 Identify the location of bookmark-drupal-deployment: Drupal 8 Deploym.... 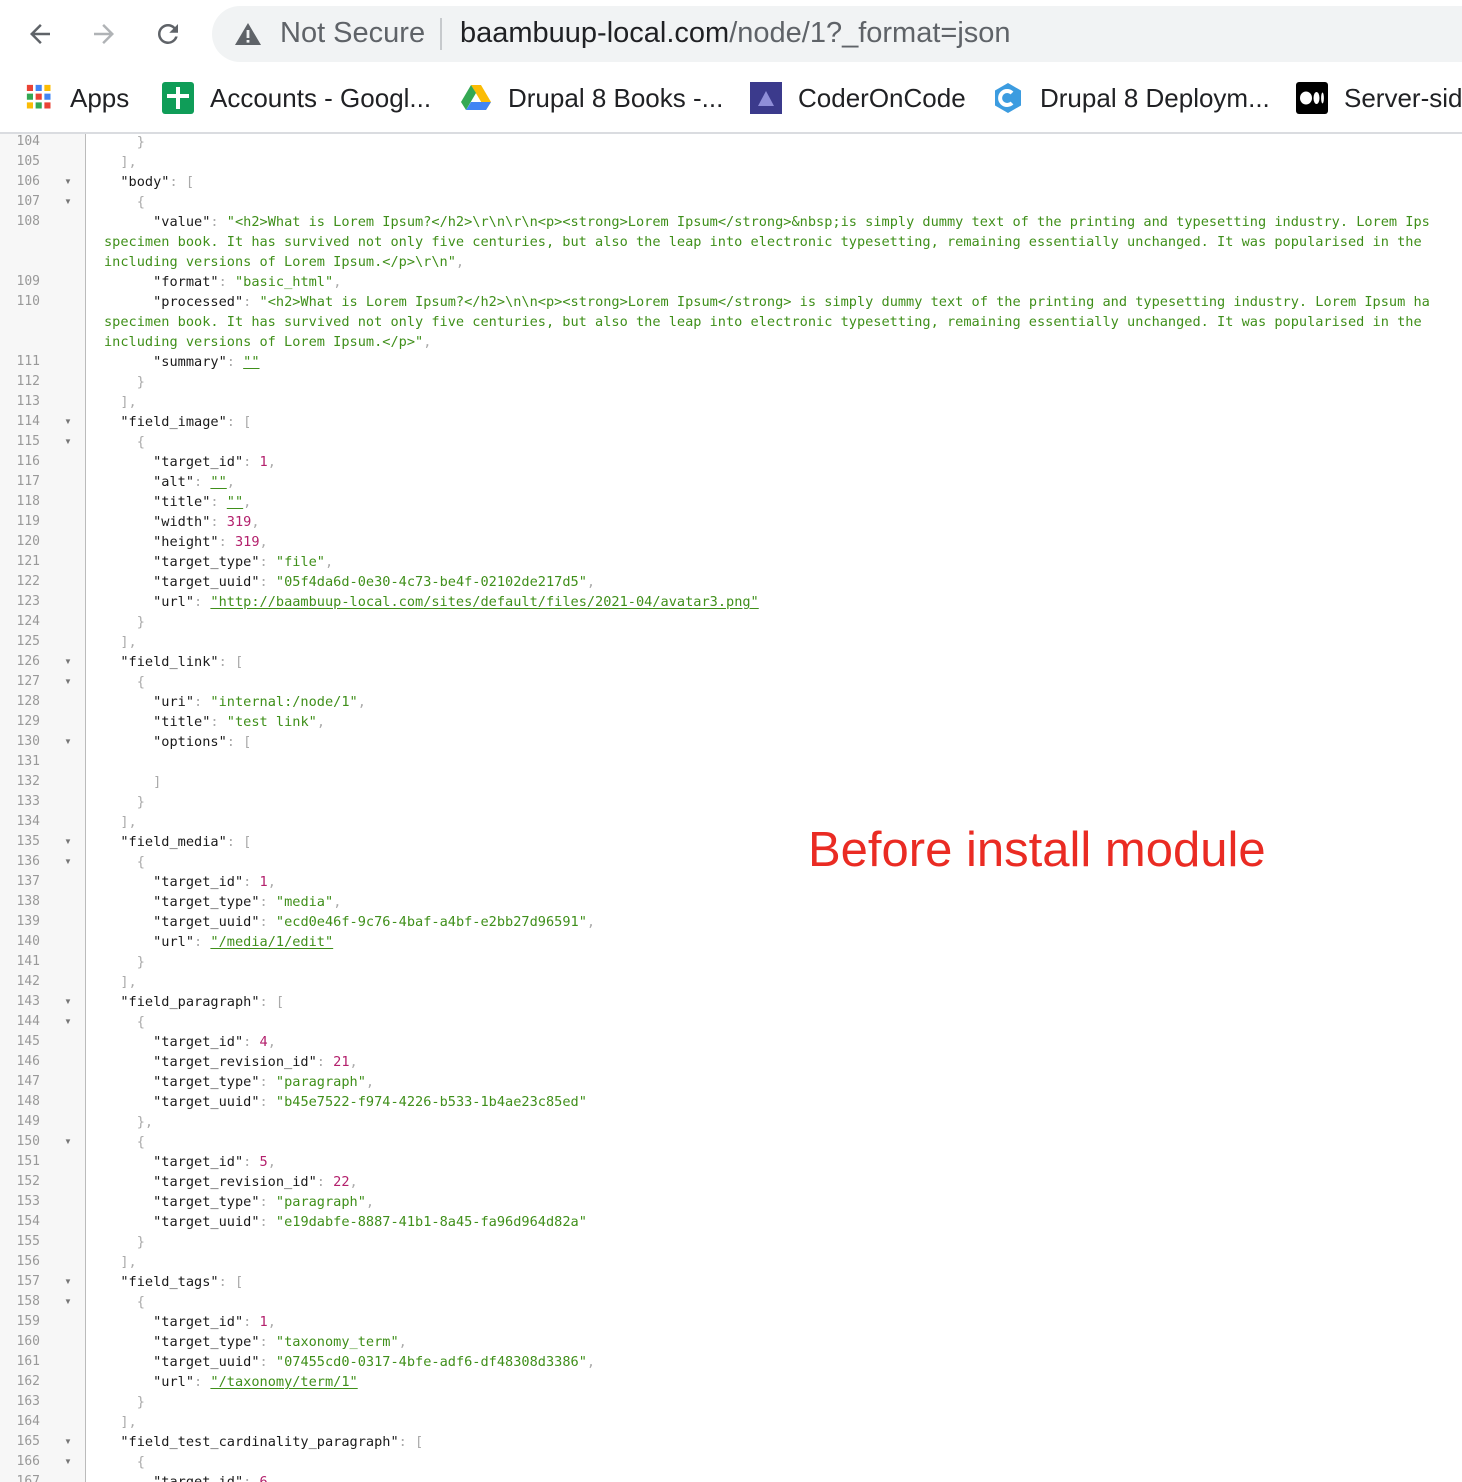
(1131, 98).